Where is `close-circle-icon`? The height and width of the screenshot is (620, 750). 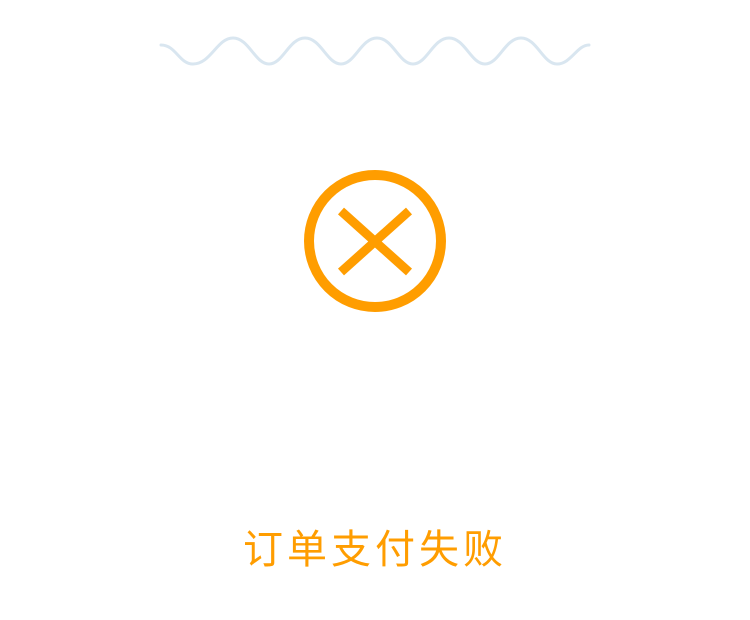 close-circle-icon is located at coordinates (375, 241).